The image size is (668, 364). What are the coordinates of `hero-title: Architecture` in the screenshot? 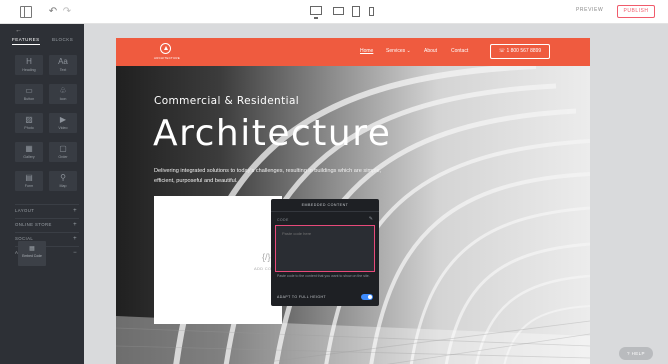 It's located at (272, 134).